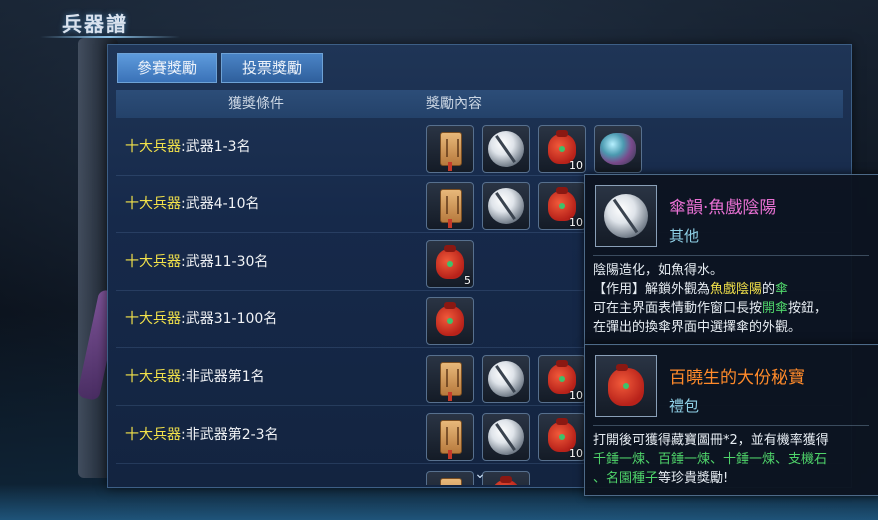 The height and width of the screenshot is (520, 878). What do you see at coordinates (188, 147) in the screenshot?
I see `row-condition: 十大兵器:武器1-3名` at bounding box center [188, 147].